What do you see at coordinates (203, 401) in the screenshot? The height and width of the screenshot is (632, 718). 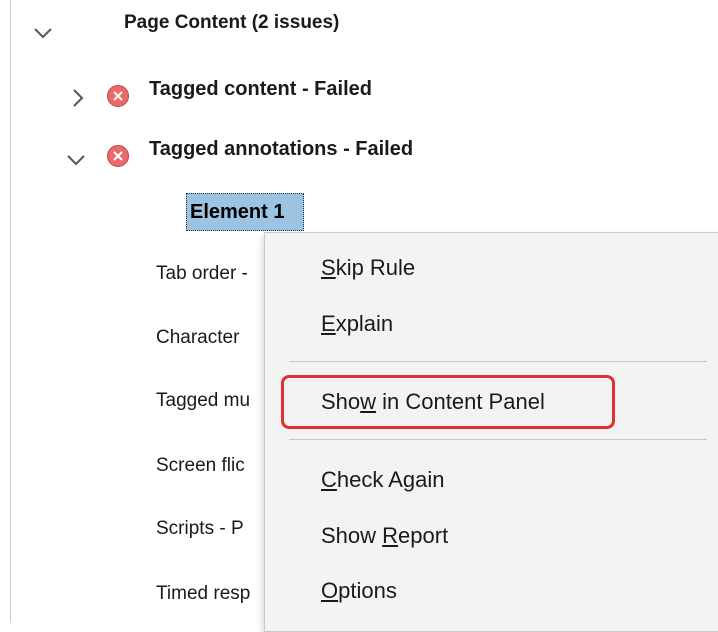 I see `tree-item: Tagged mu` at bounding box center [203, 401].